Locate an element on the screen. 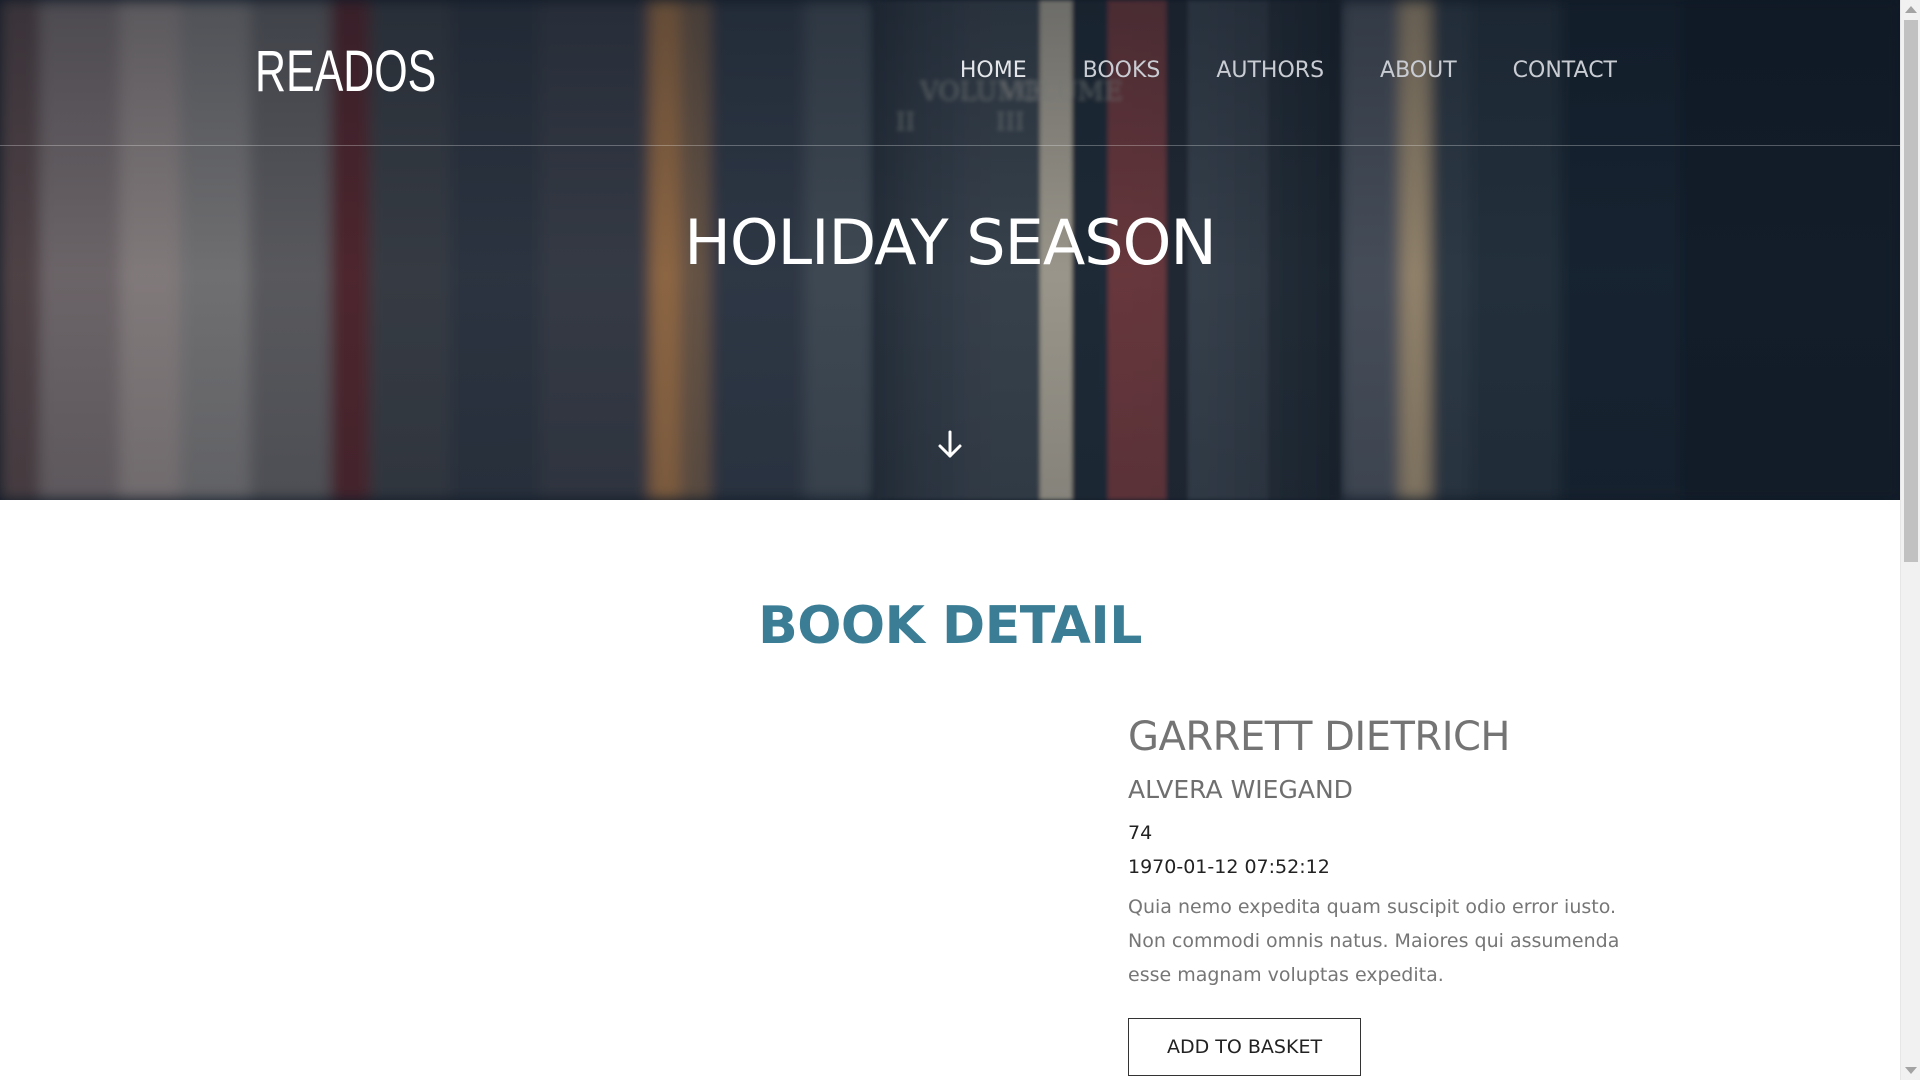 The height and width of the screenshot is (1080, 1920). section-title: BOOK DETAIL is located at coordinates (950, 626).